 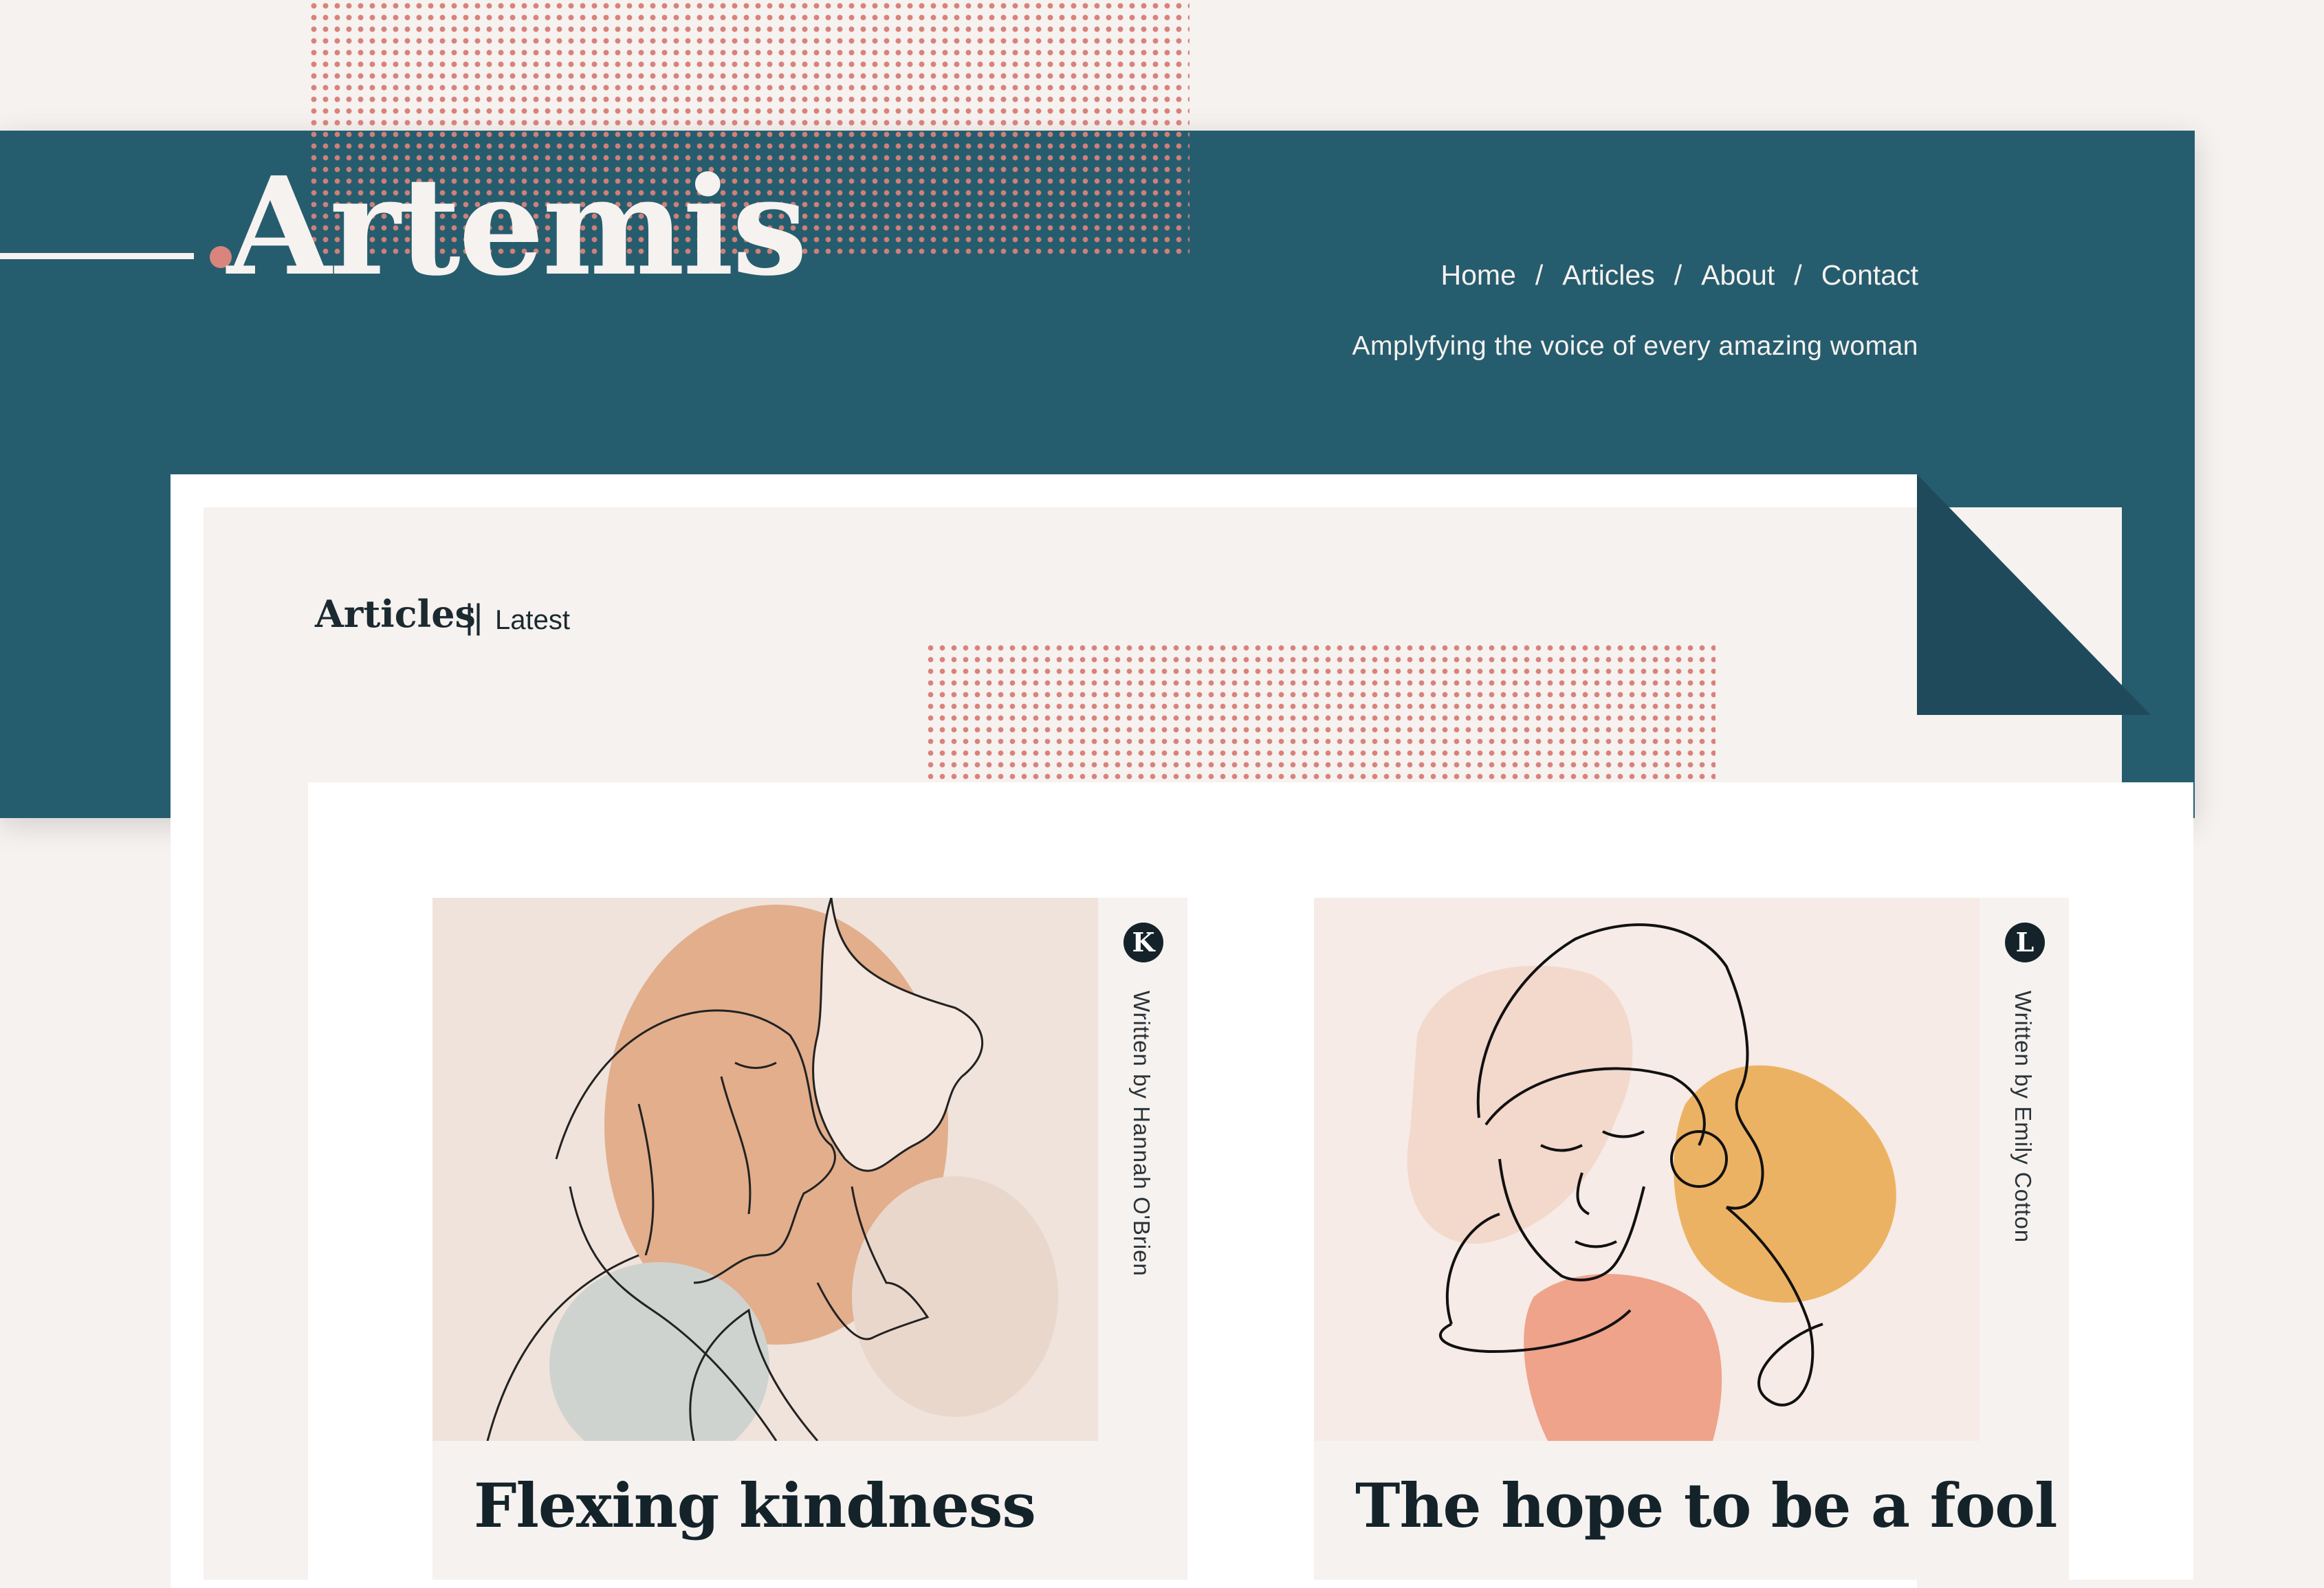 I want to click on nav-item-home: Home, so click(x=1478, y=275).